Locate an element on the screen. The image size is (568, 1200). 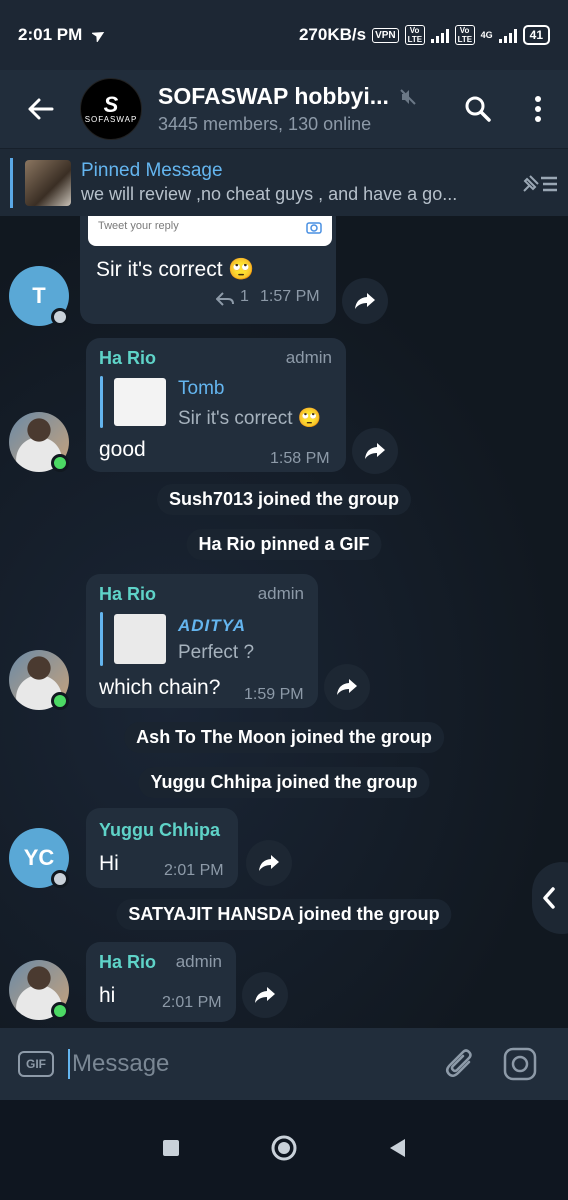
message-bubble: Ha Rio admin hi 2:01 PM is located at coordinates (161, 982).